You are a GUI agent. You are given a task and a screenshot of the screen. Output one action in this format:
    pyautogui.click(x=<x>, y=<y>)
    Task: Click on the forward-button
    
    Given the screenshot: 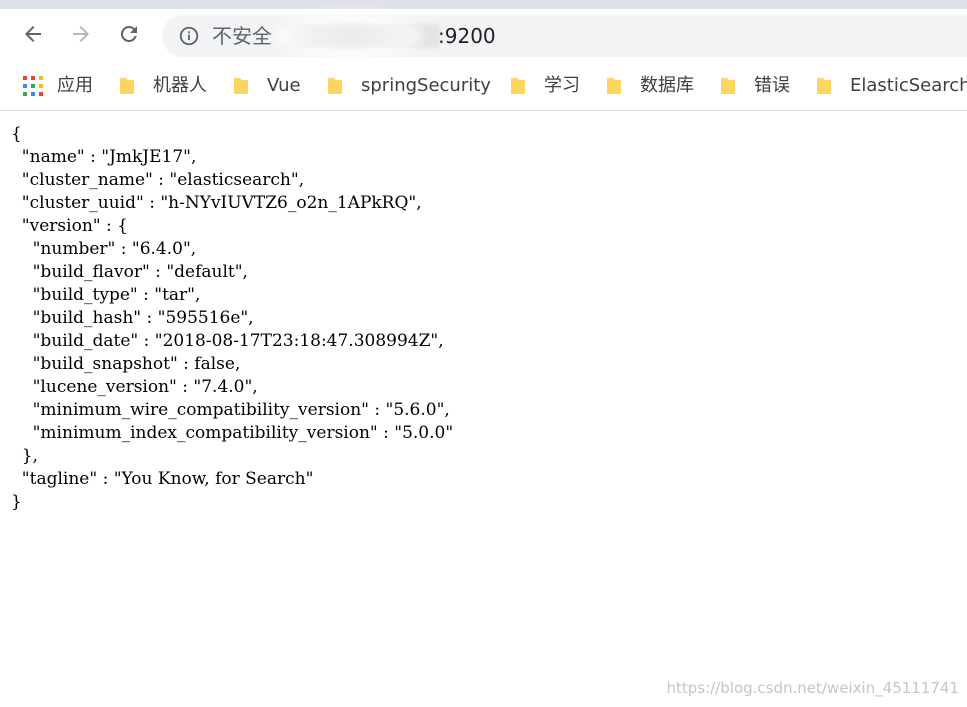 What is the action you would take?
    pyautogui.click(x=81, y=34)
    